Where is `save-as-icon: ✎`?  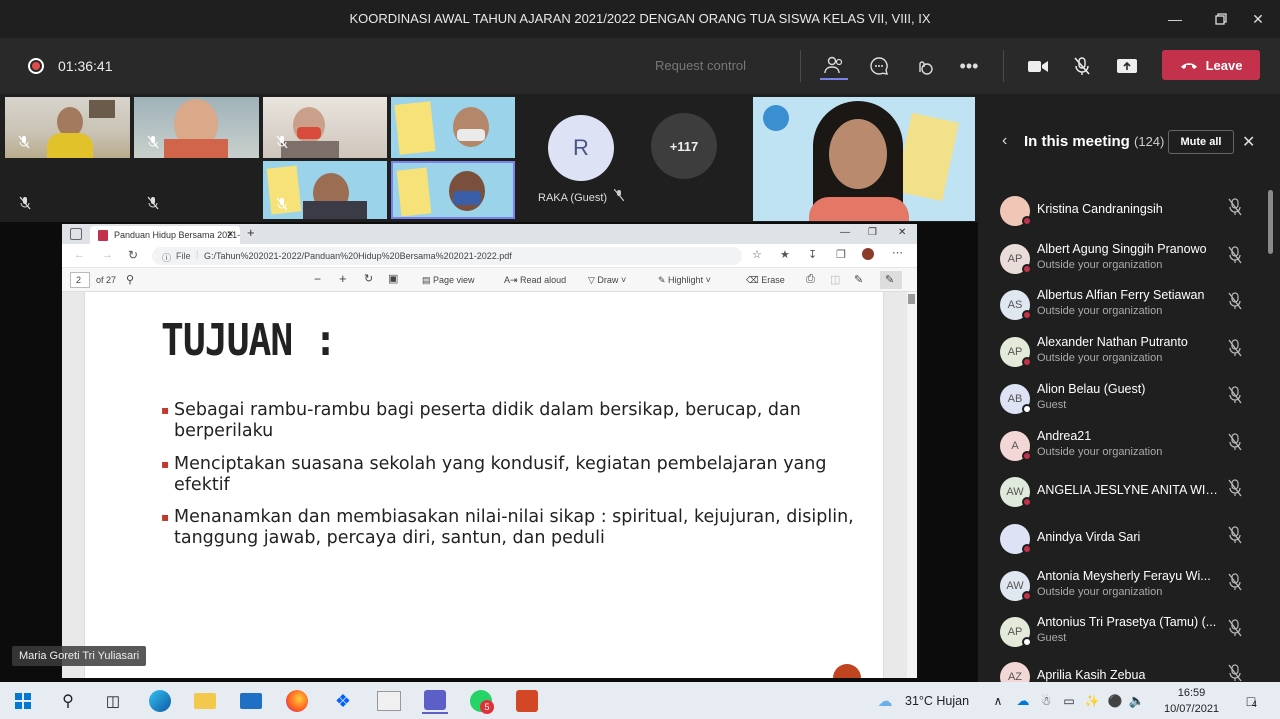 save-as-icon: ✎ is located at coordinates (858, 279).